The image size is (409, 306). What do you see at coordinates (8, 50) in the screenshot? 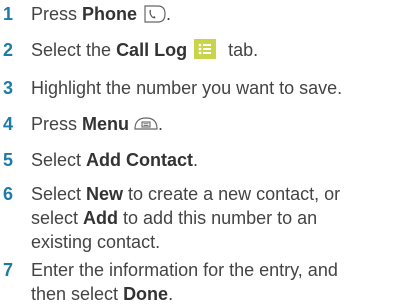
I see `step-number: 2` at bounding box center [8, 50].